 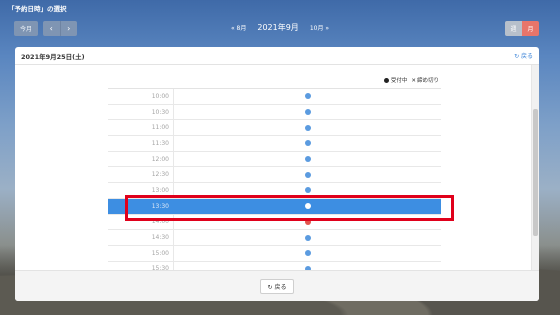 I want to click on time-slot-row: 11:00, so click(x=274, y=128).